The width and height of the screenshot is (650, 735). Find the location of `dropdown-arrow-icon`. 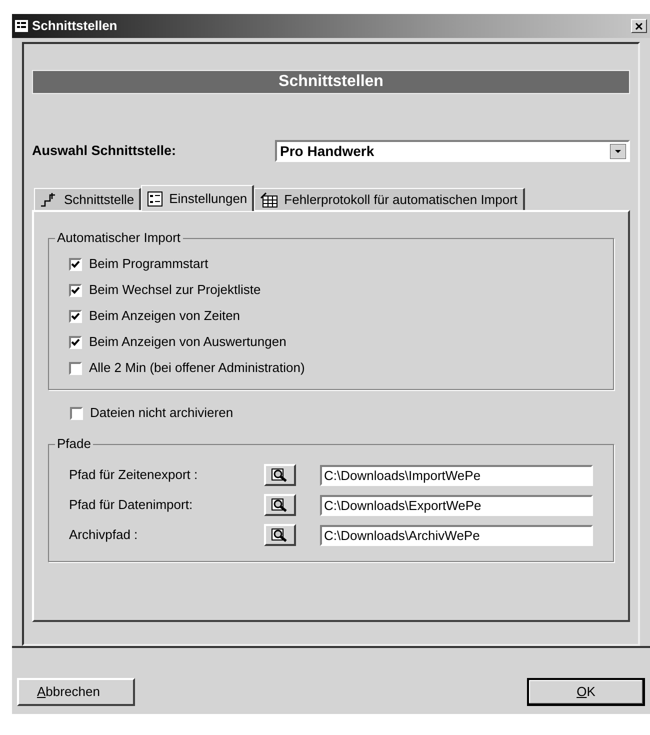

dropdown-arrow-icon is located at coordinates (618, 151).